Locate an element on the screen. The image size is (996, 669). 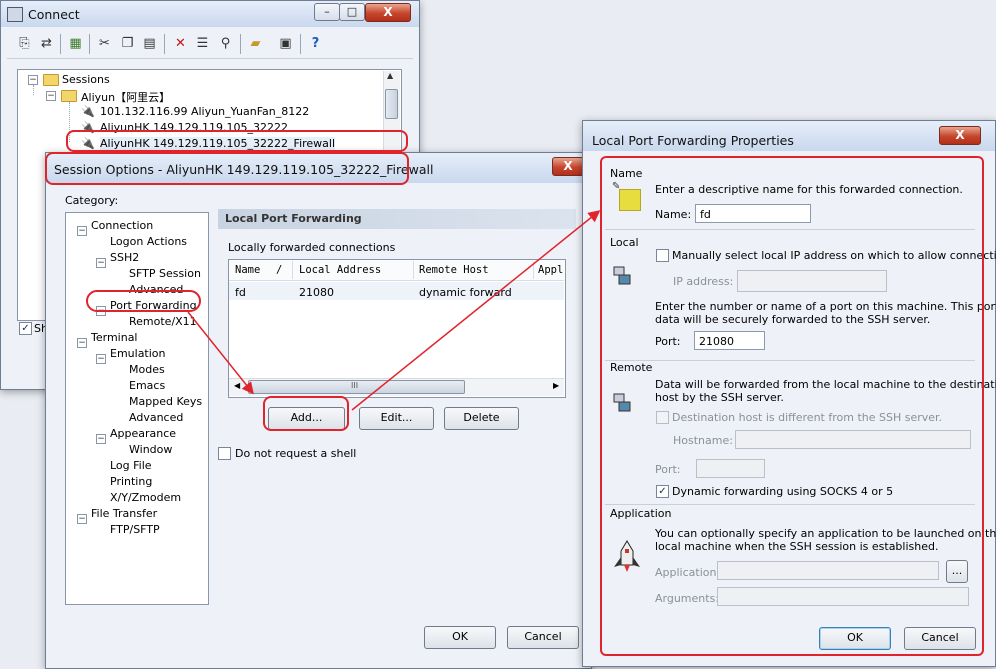
arrow-to-add is located at coordinates (220, 353).